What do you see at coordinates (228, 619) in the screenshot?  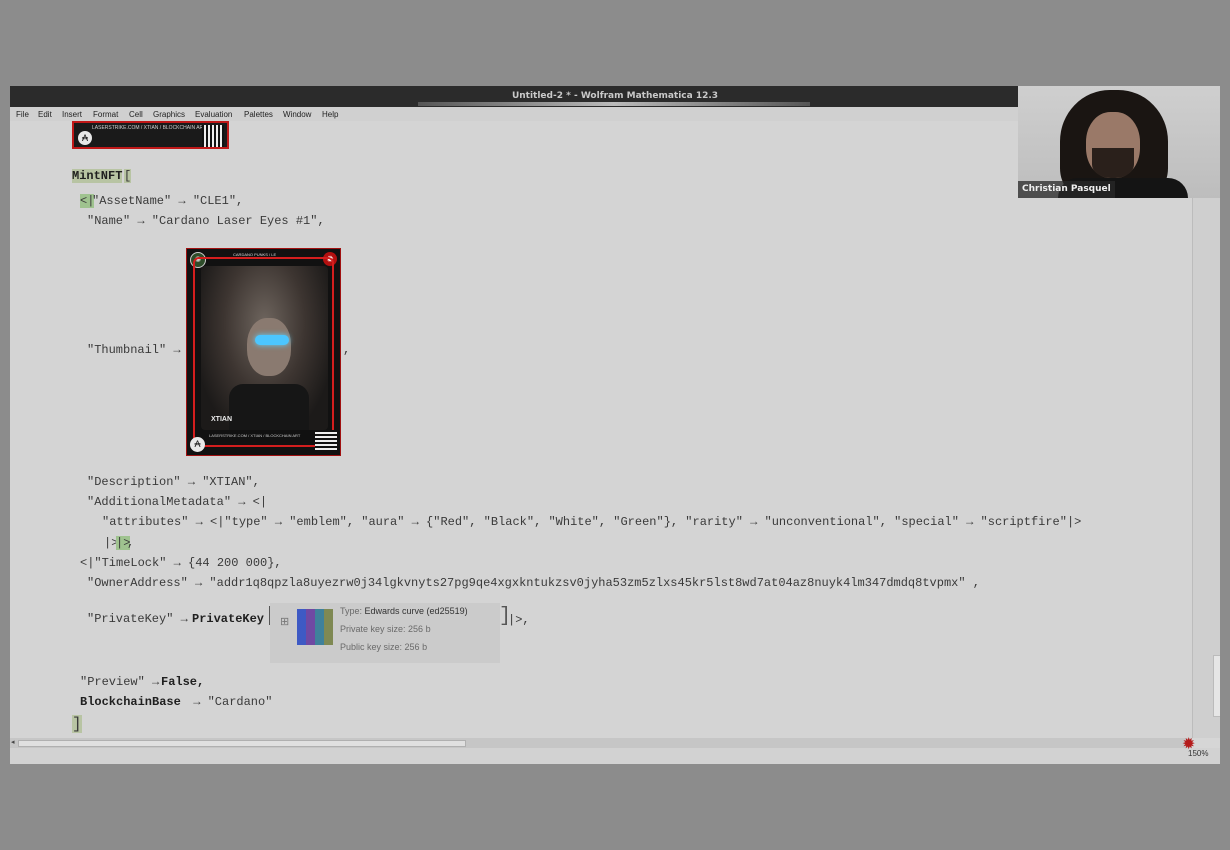 I see `private-key-head: PrivateKey` at bounding box center [228, 619].